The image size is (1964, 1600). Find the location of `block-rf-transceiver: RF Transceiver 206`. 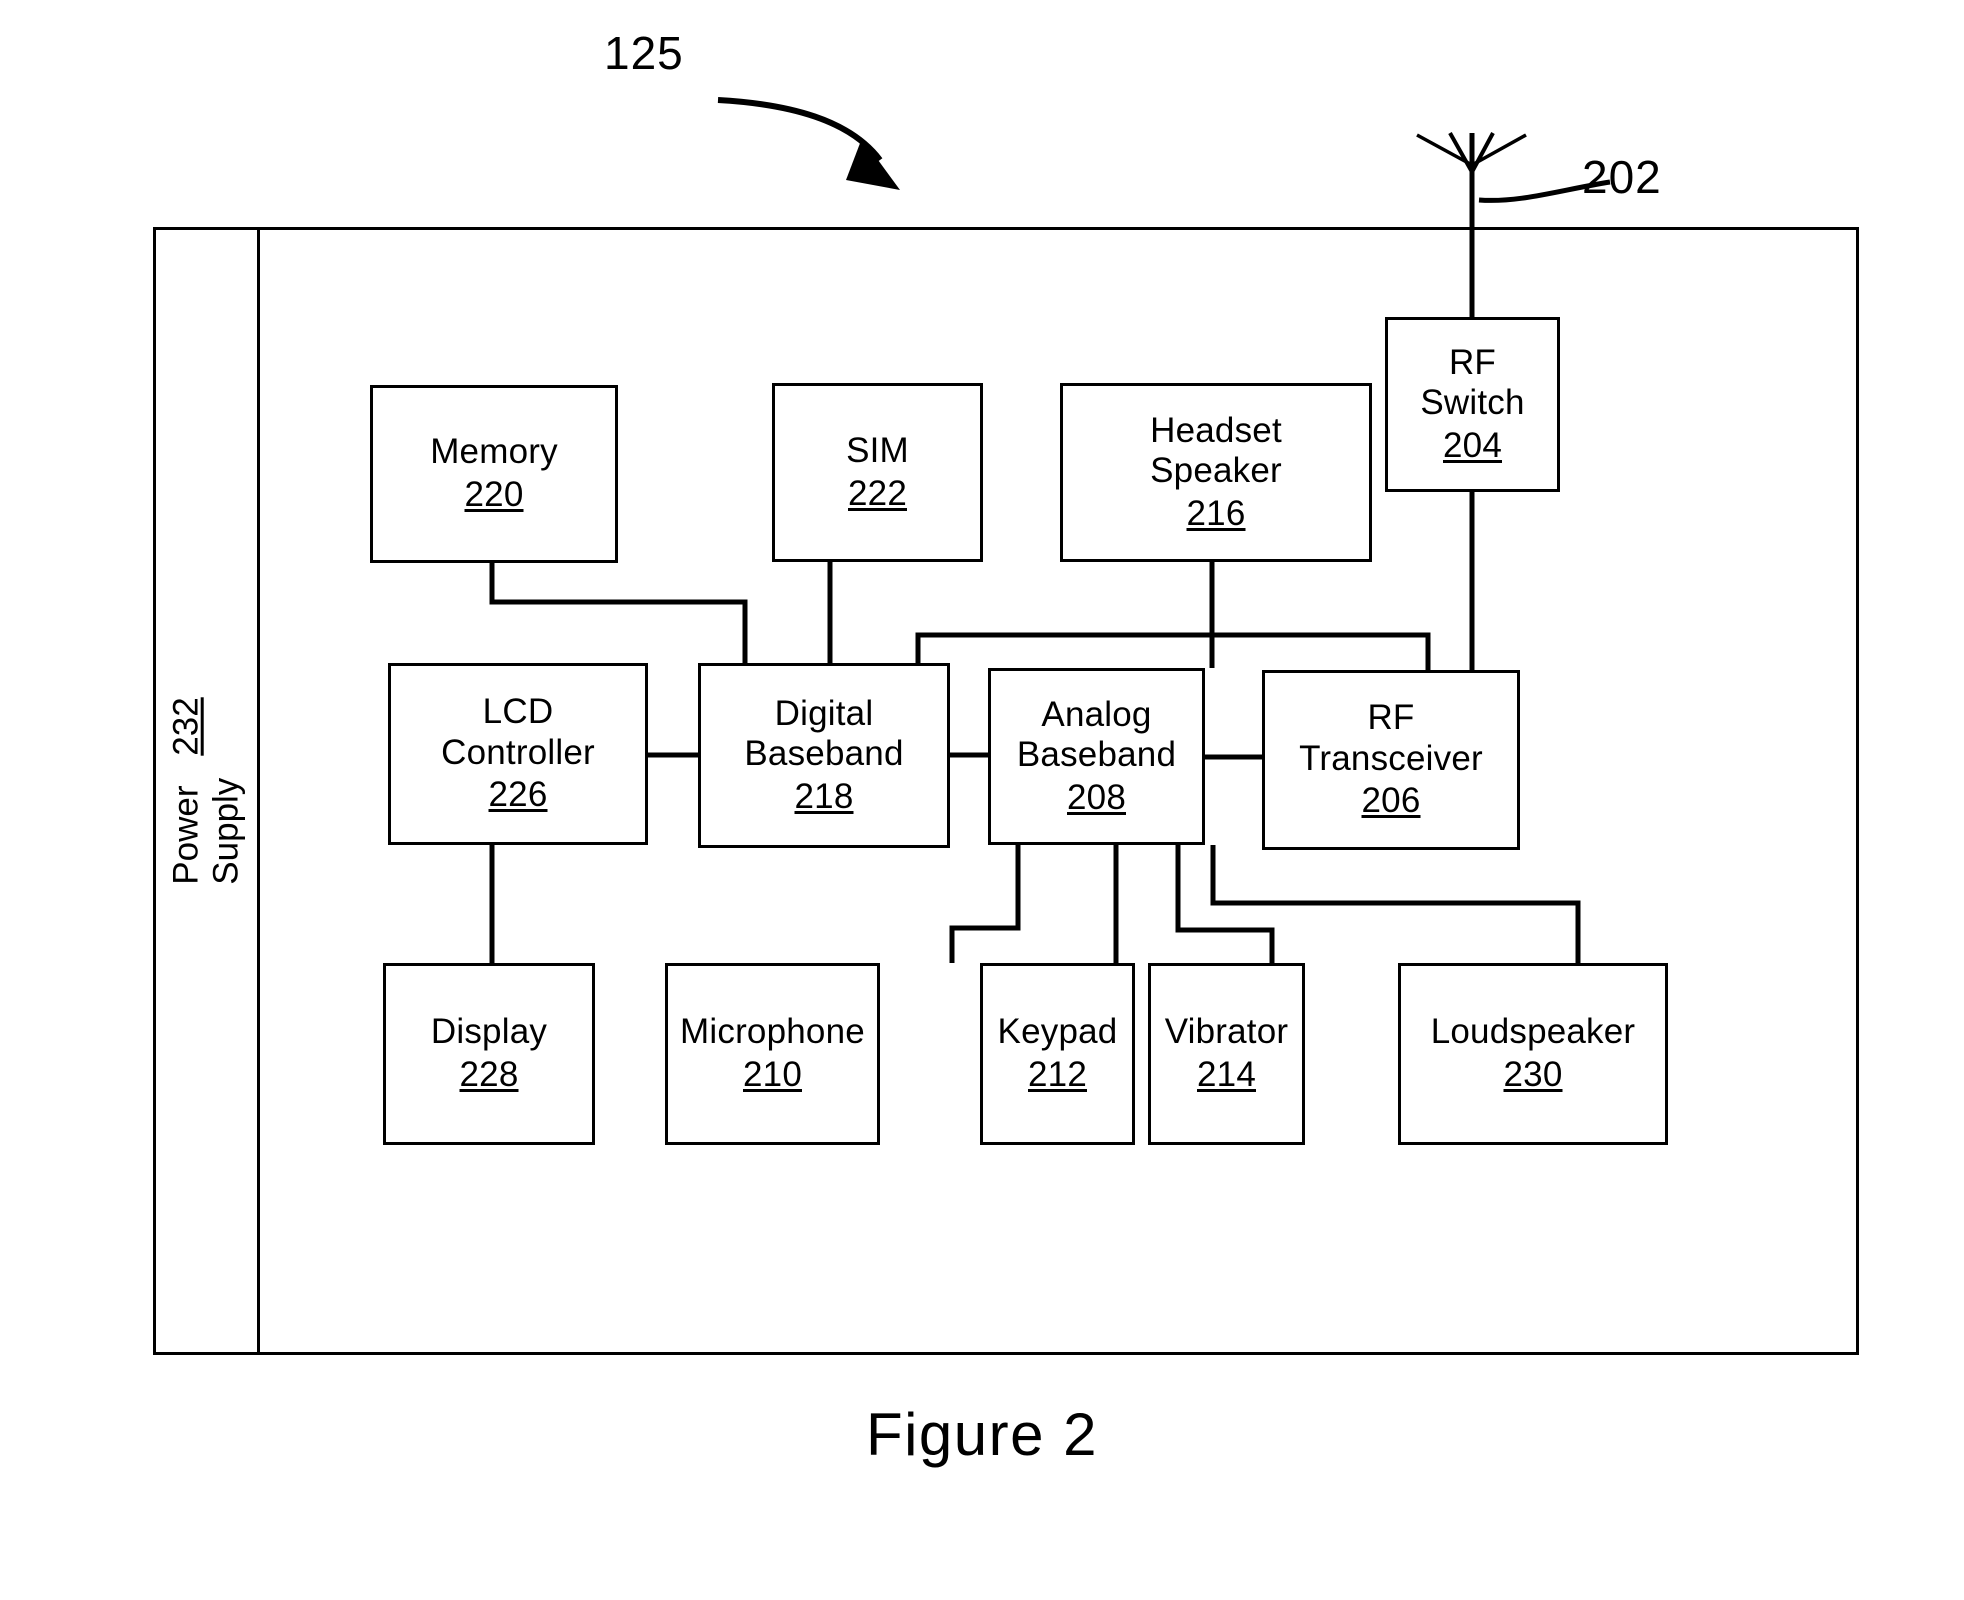

block-rf-transceiver: RF Transceiver 206 is located at coordinates (1391, 760).